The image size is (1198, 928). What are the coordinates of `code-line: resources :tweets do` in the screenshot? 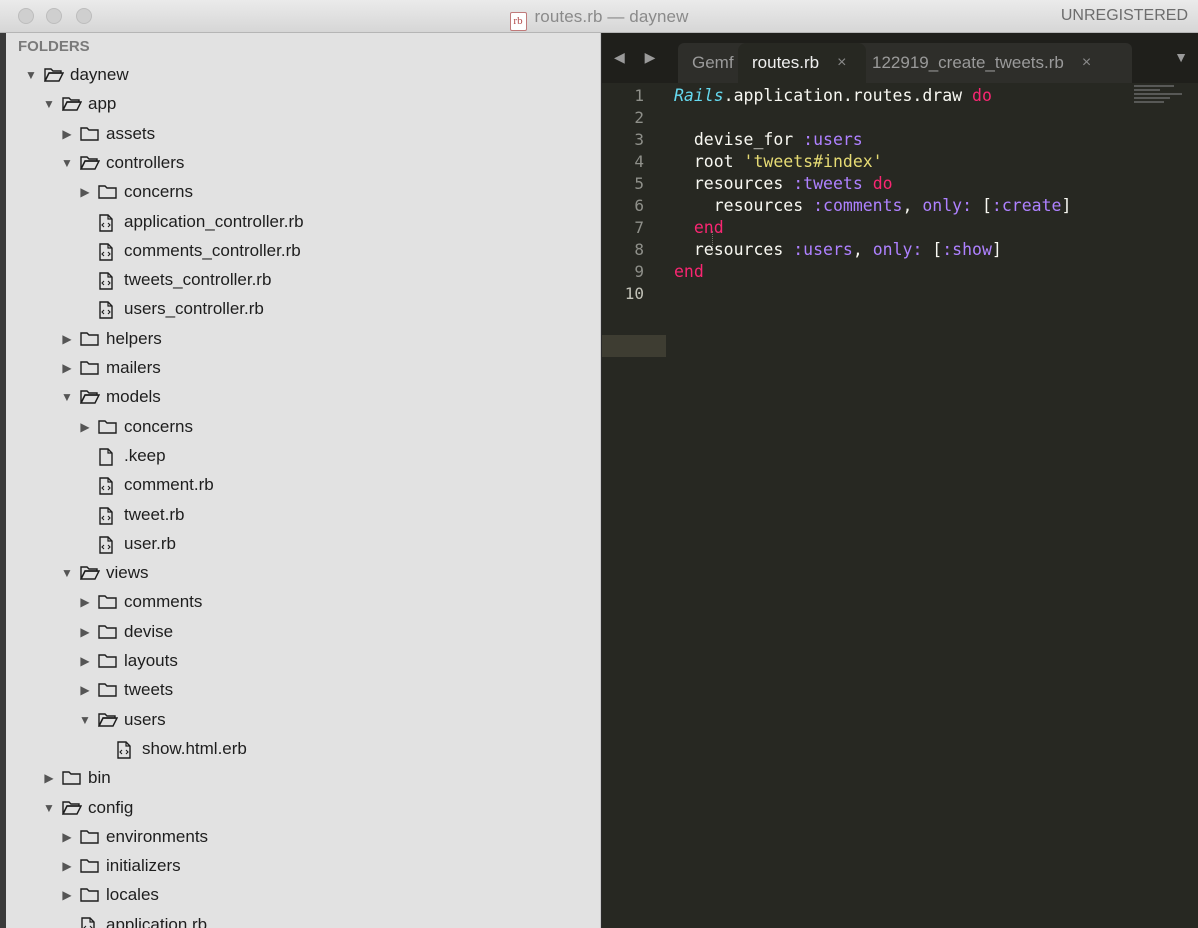 It's located at (783, 184).